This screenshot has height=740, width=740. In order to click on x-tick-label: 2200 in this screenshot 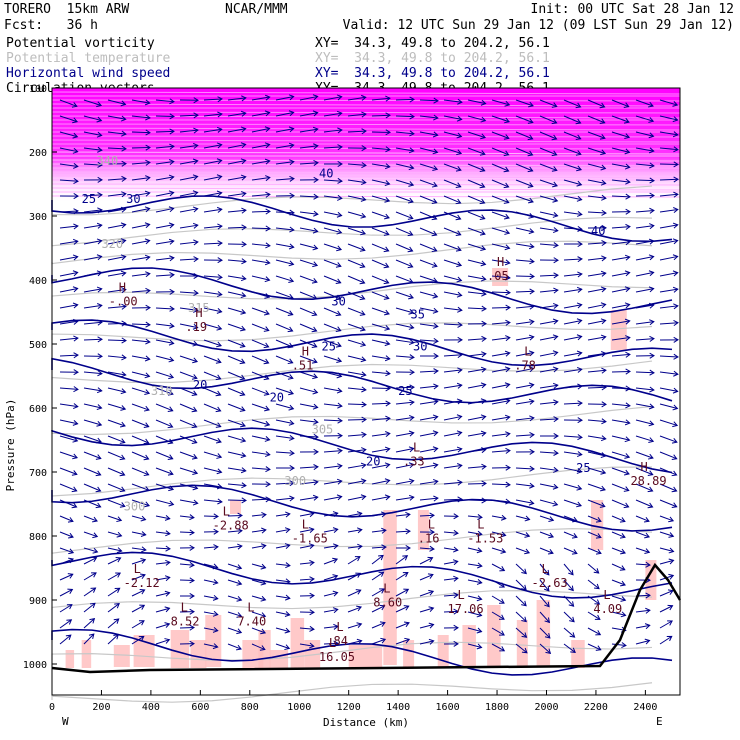, I will do `click(596, 707)`.